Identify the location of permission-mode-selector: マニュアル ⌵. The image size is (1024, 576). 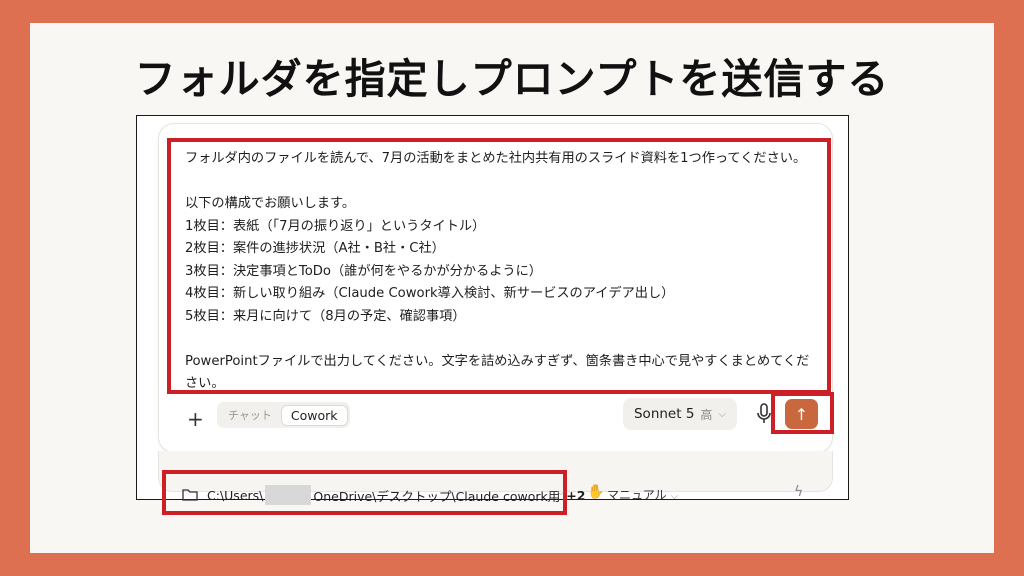
(642, 494).